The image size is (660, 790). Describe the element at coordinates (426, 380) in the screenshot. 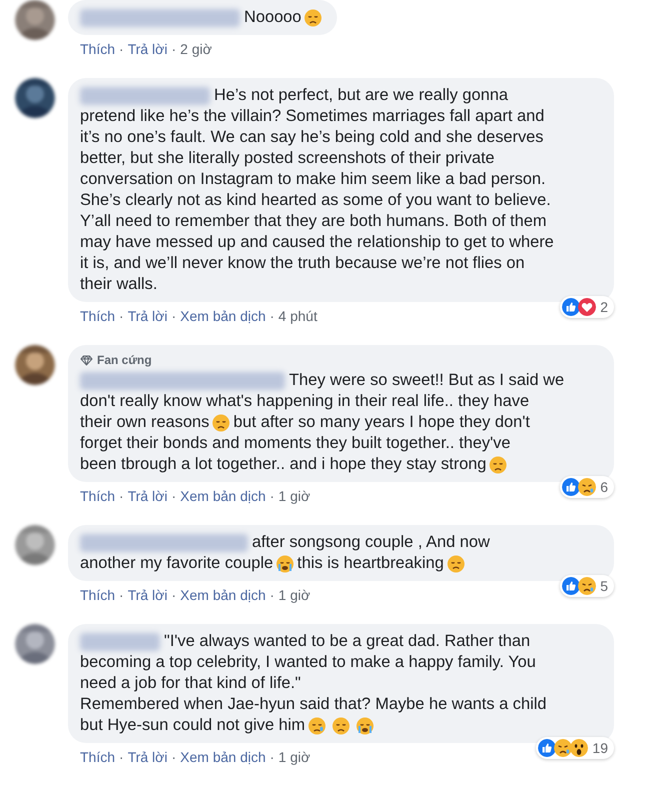

I see `comment-text: They were so sweet!! But as I said we` at that location.